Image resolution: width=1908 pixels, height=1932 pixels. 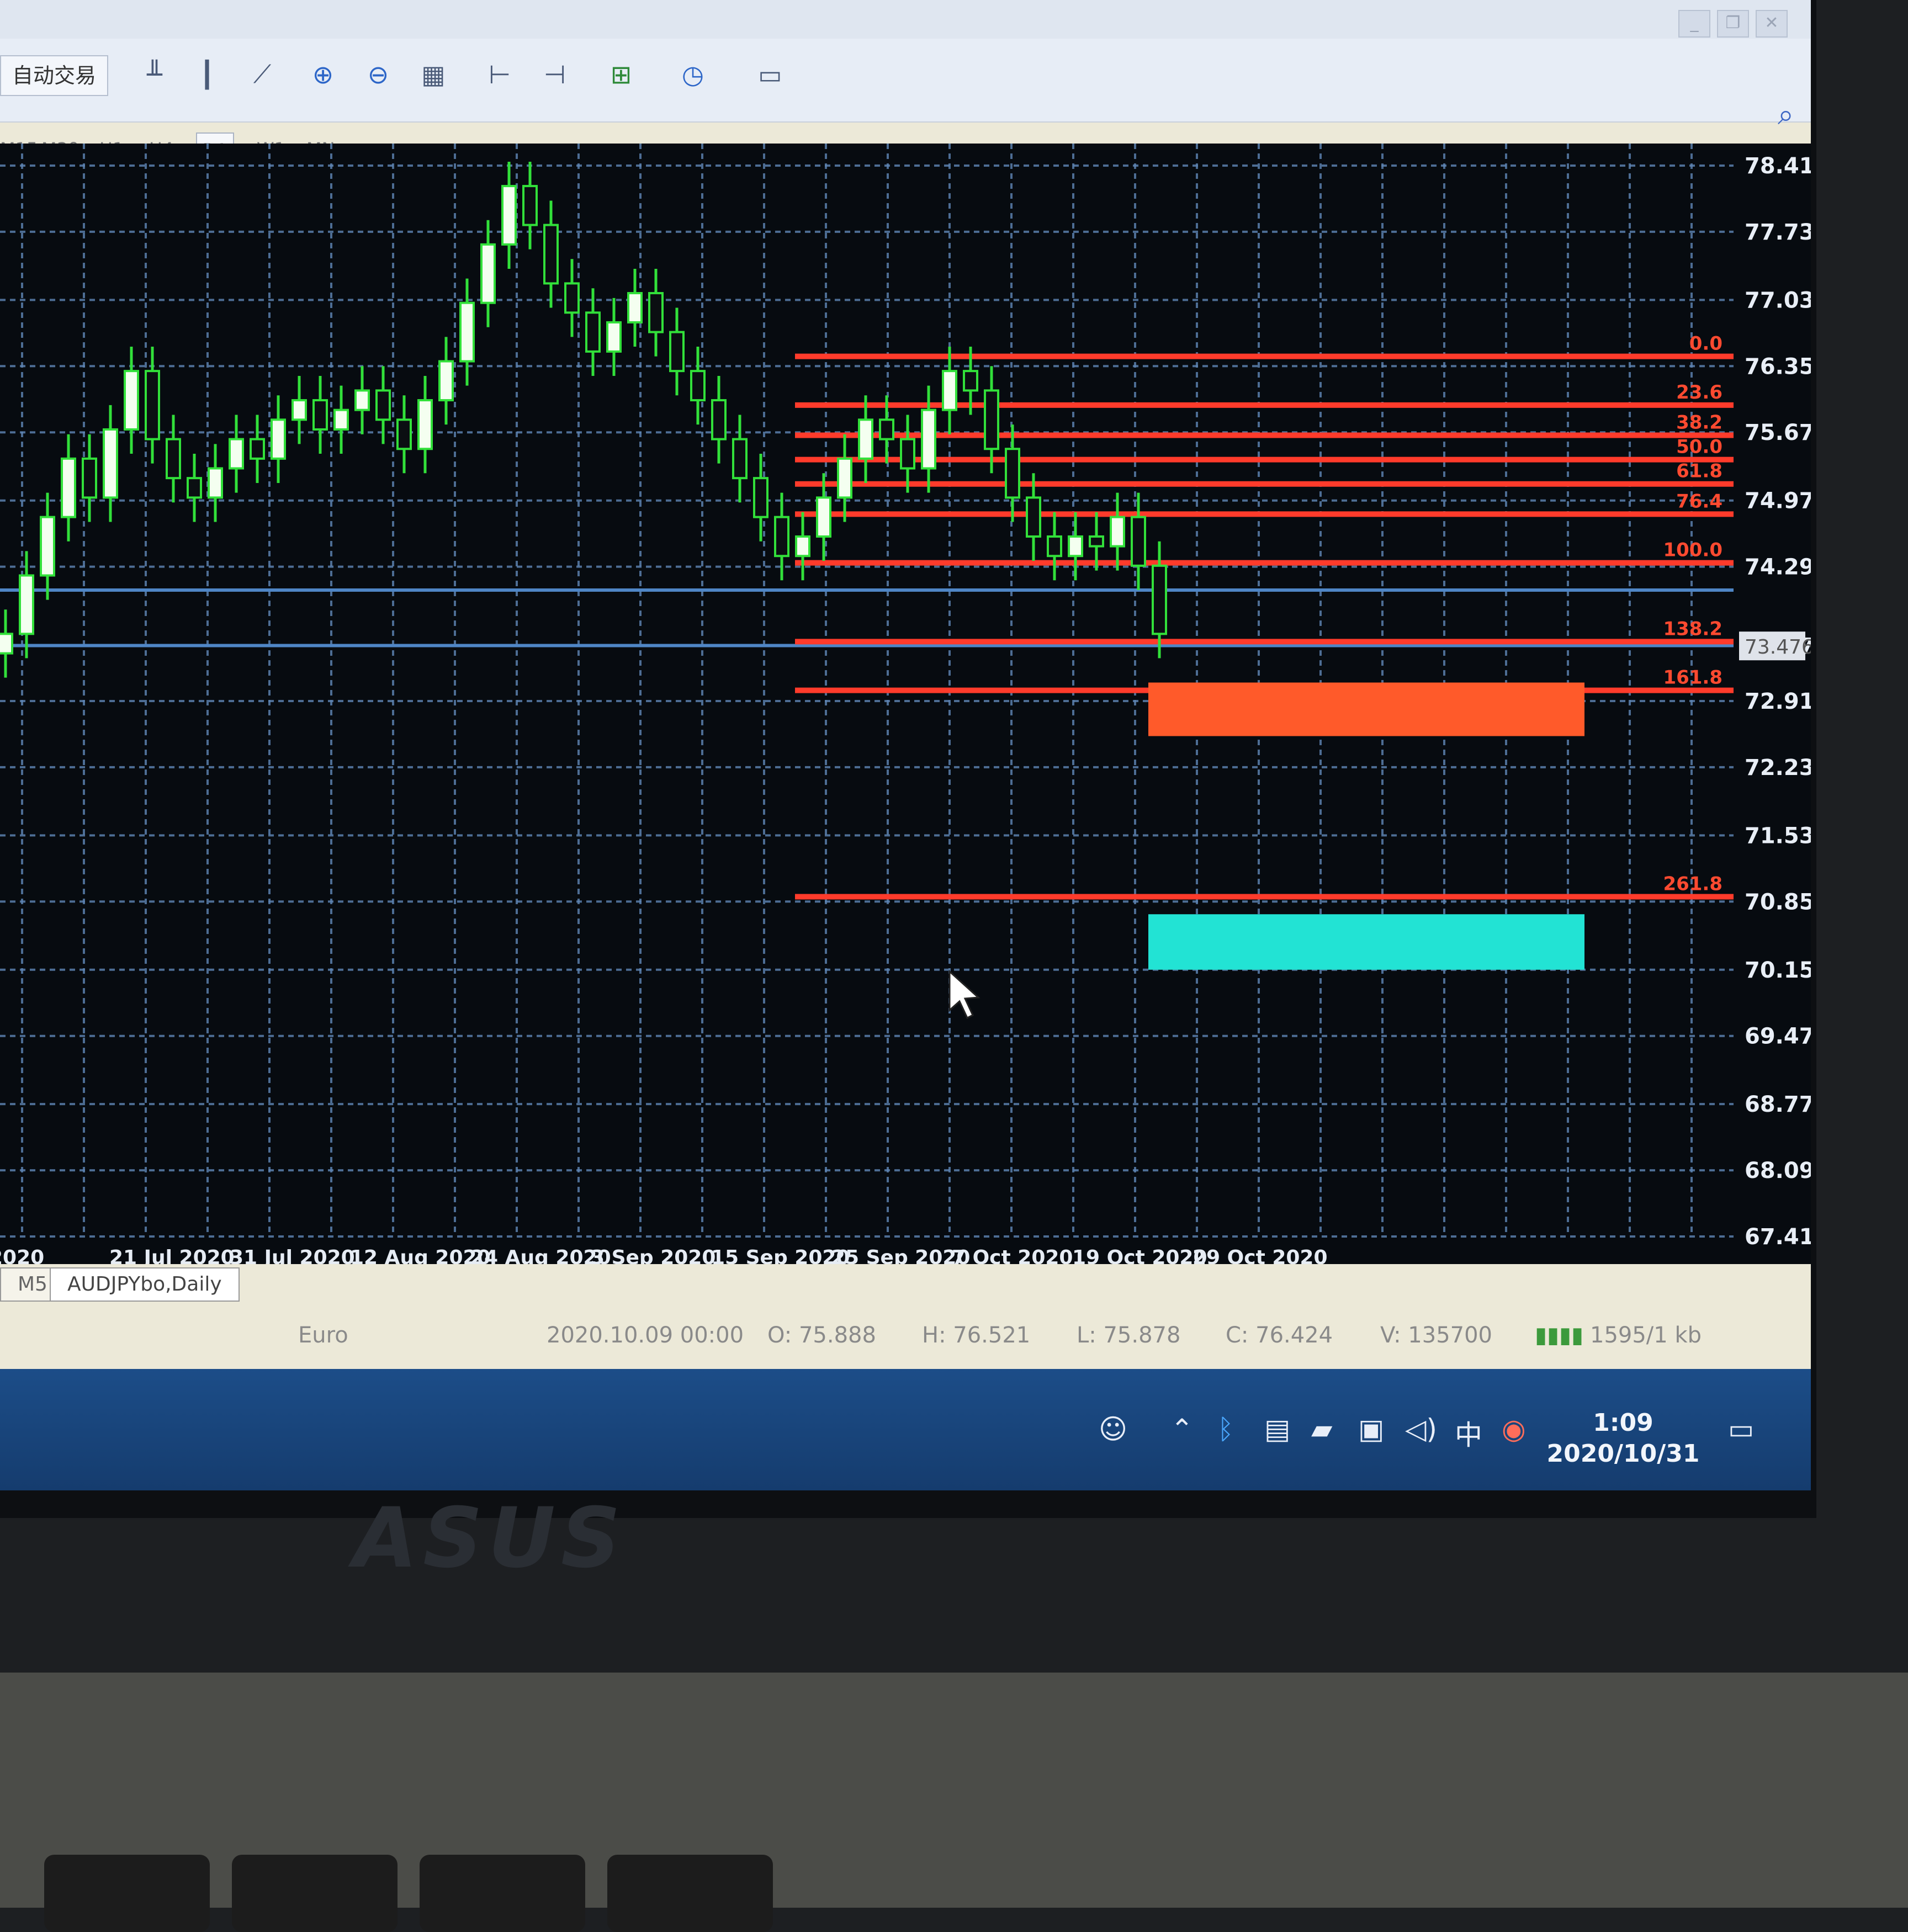 What do you see at coordinates (1623, 1423) in the screenshot?
I see `clock-time: 1:09` at bounding box center [1623, 1423].